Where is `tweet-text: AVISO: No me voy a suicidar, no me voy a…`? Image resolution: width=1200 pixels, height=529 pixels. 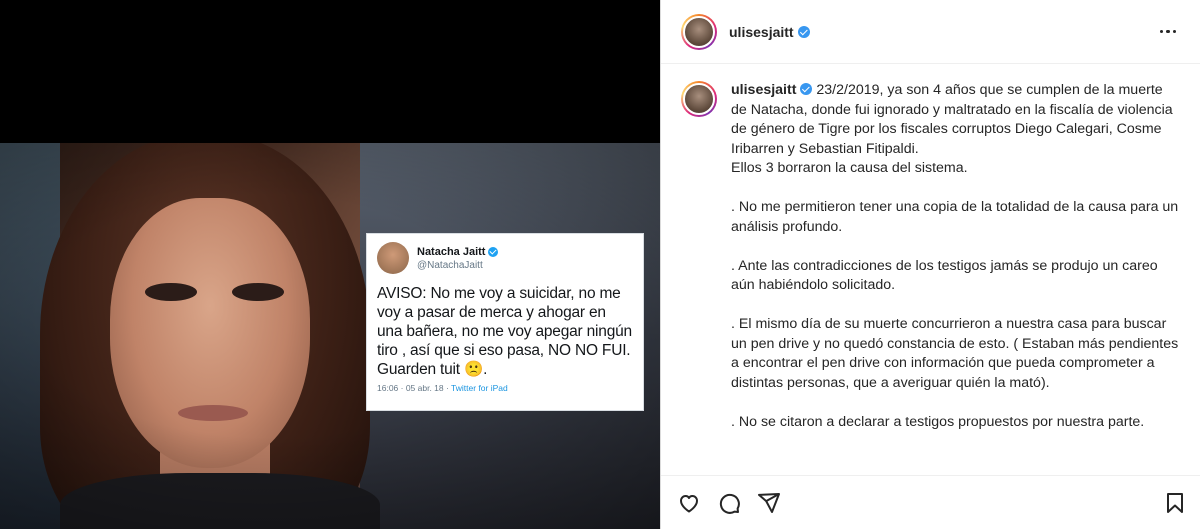
tweet-text: AVISO: No me voy a suicidar, no me voy a… is located at coordinates (504, 331).